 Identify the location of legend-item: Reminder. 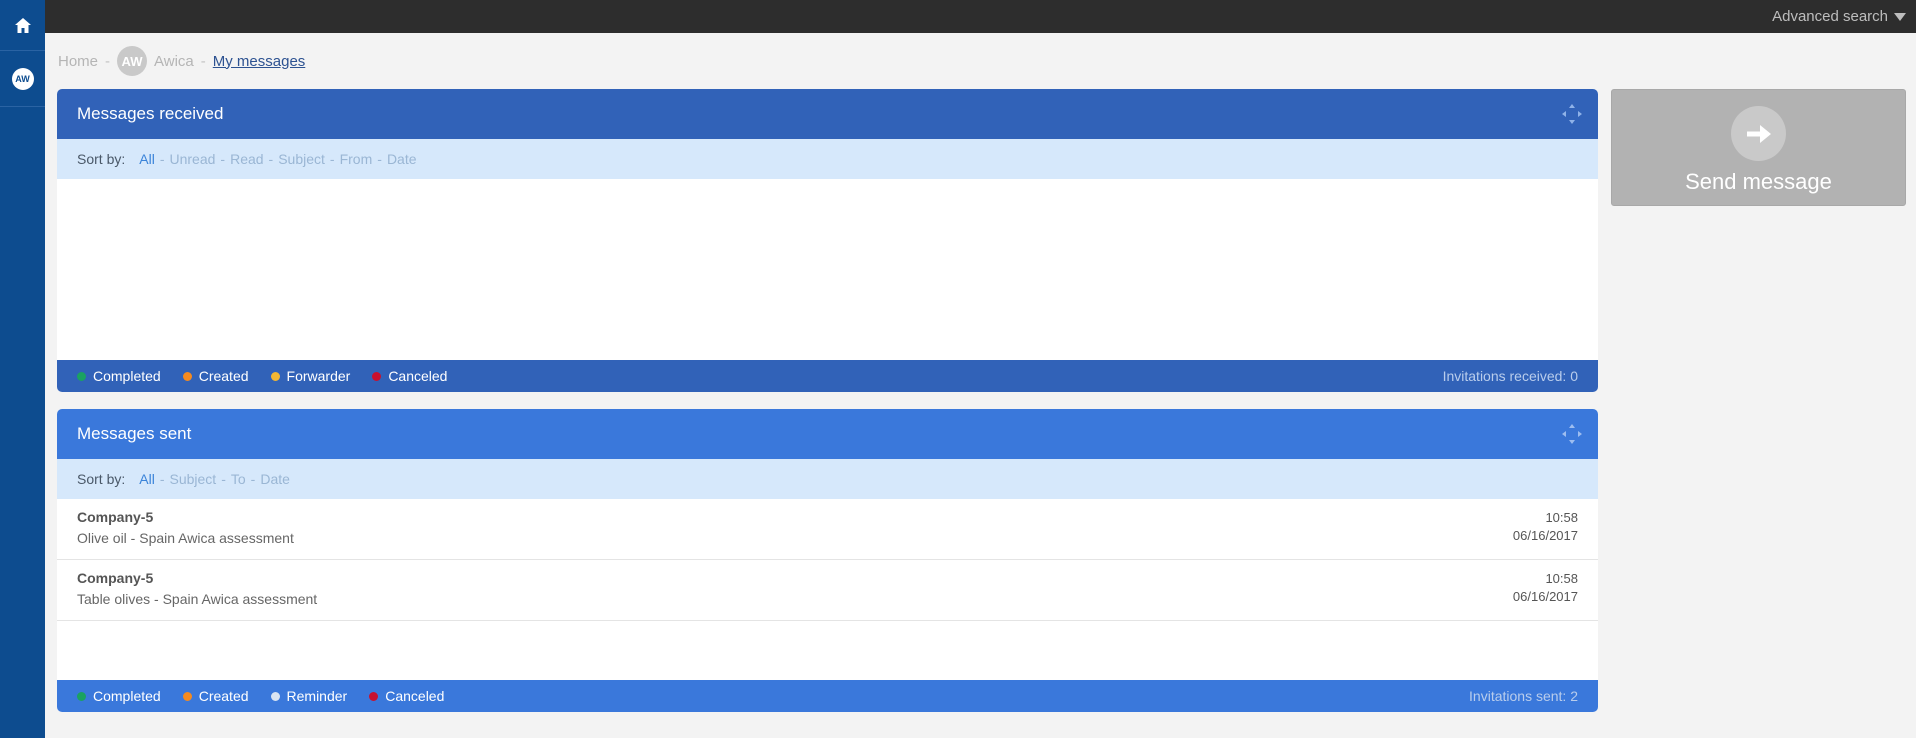
(309, 696).